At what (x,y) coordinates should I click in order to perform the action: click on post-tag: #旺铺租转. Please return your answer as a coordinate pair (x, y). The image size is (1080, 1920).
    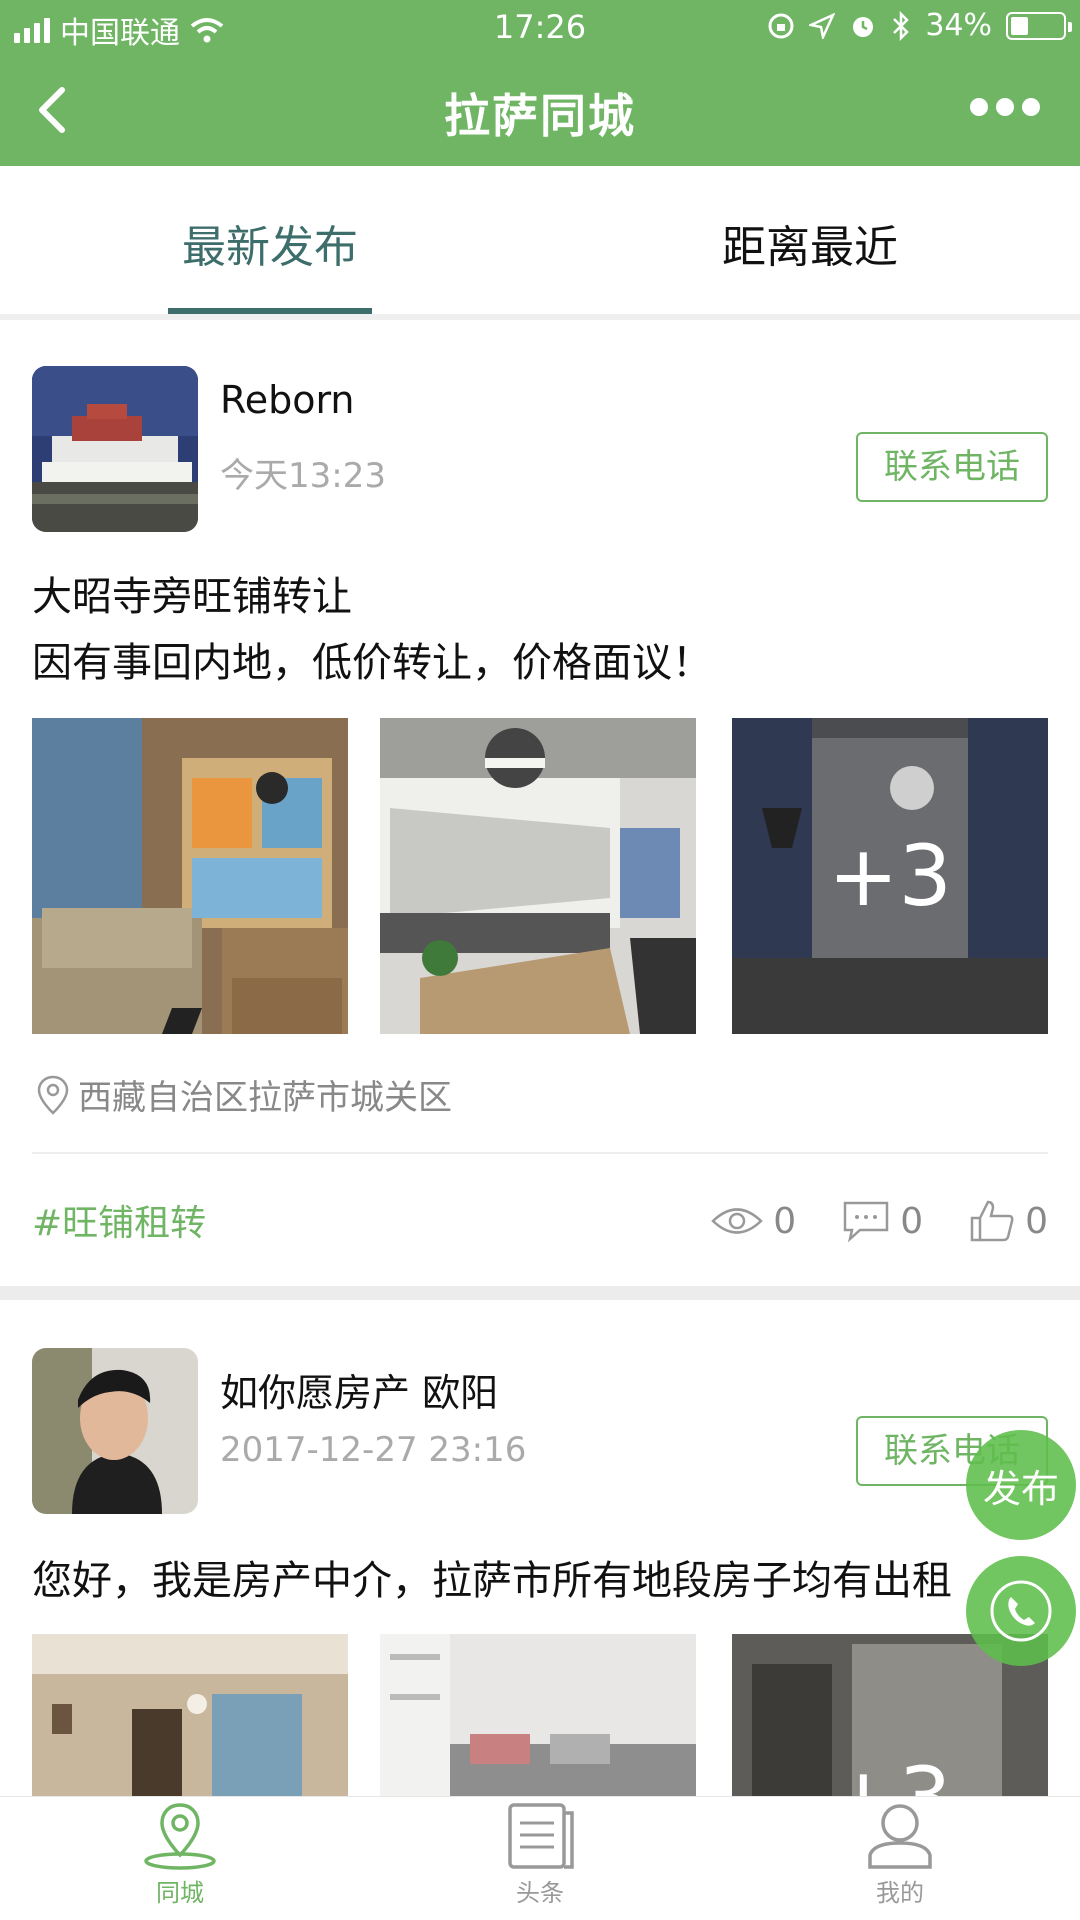
    Looking at the image, I should click on (119, 1220).